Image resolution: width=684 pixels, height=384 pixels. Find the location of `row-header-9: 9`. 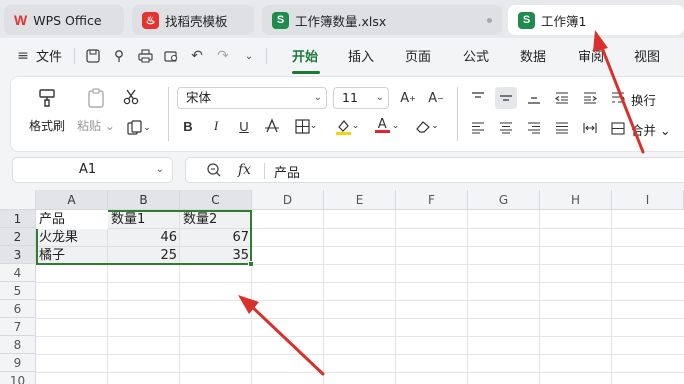

row-header-9: 9 is located at coordinates (18, 363).